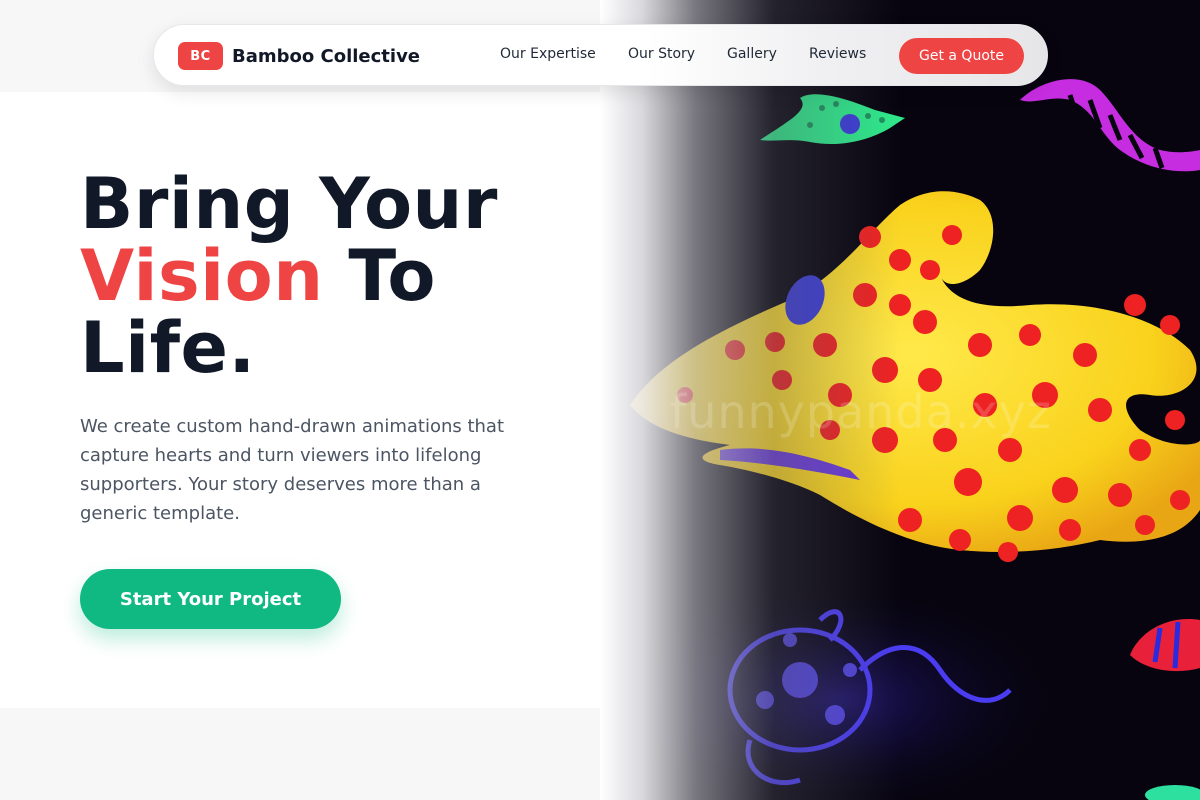 The width and height of the screenshot is (1200, 800). I want to click on brand-logo: BC Bamboo Collective, so click(299, 56).